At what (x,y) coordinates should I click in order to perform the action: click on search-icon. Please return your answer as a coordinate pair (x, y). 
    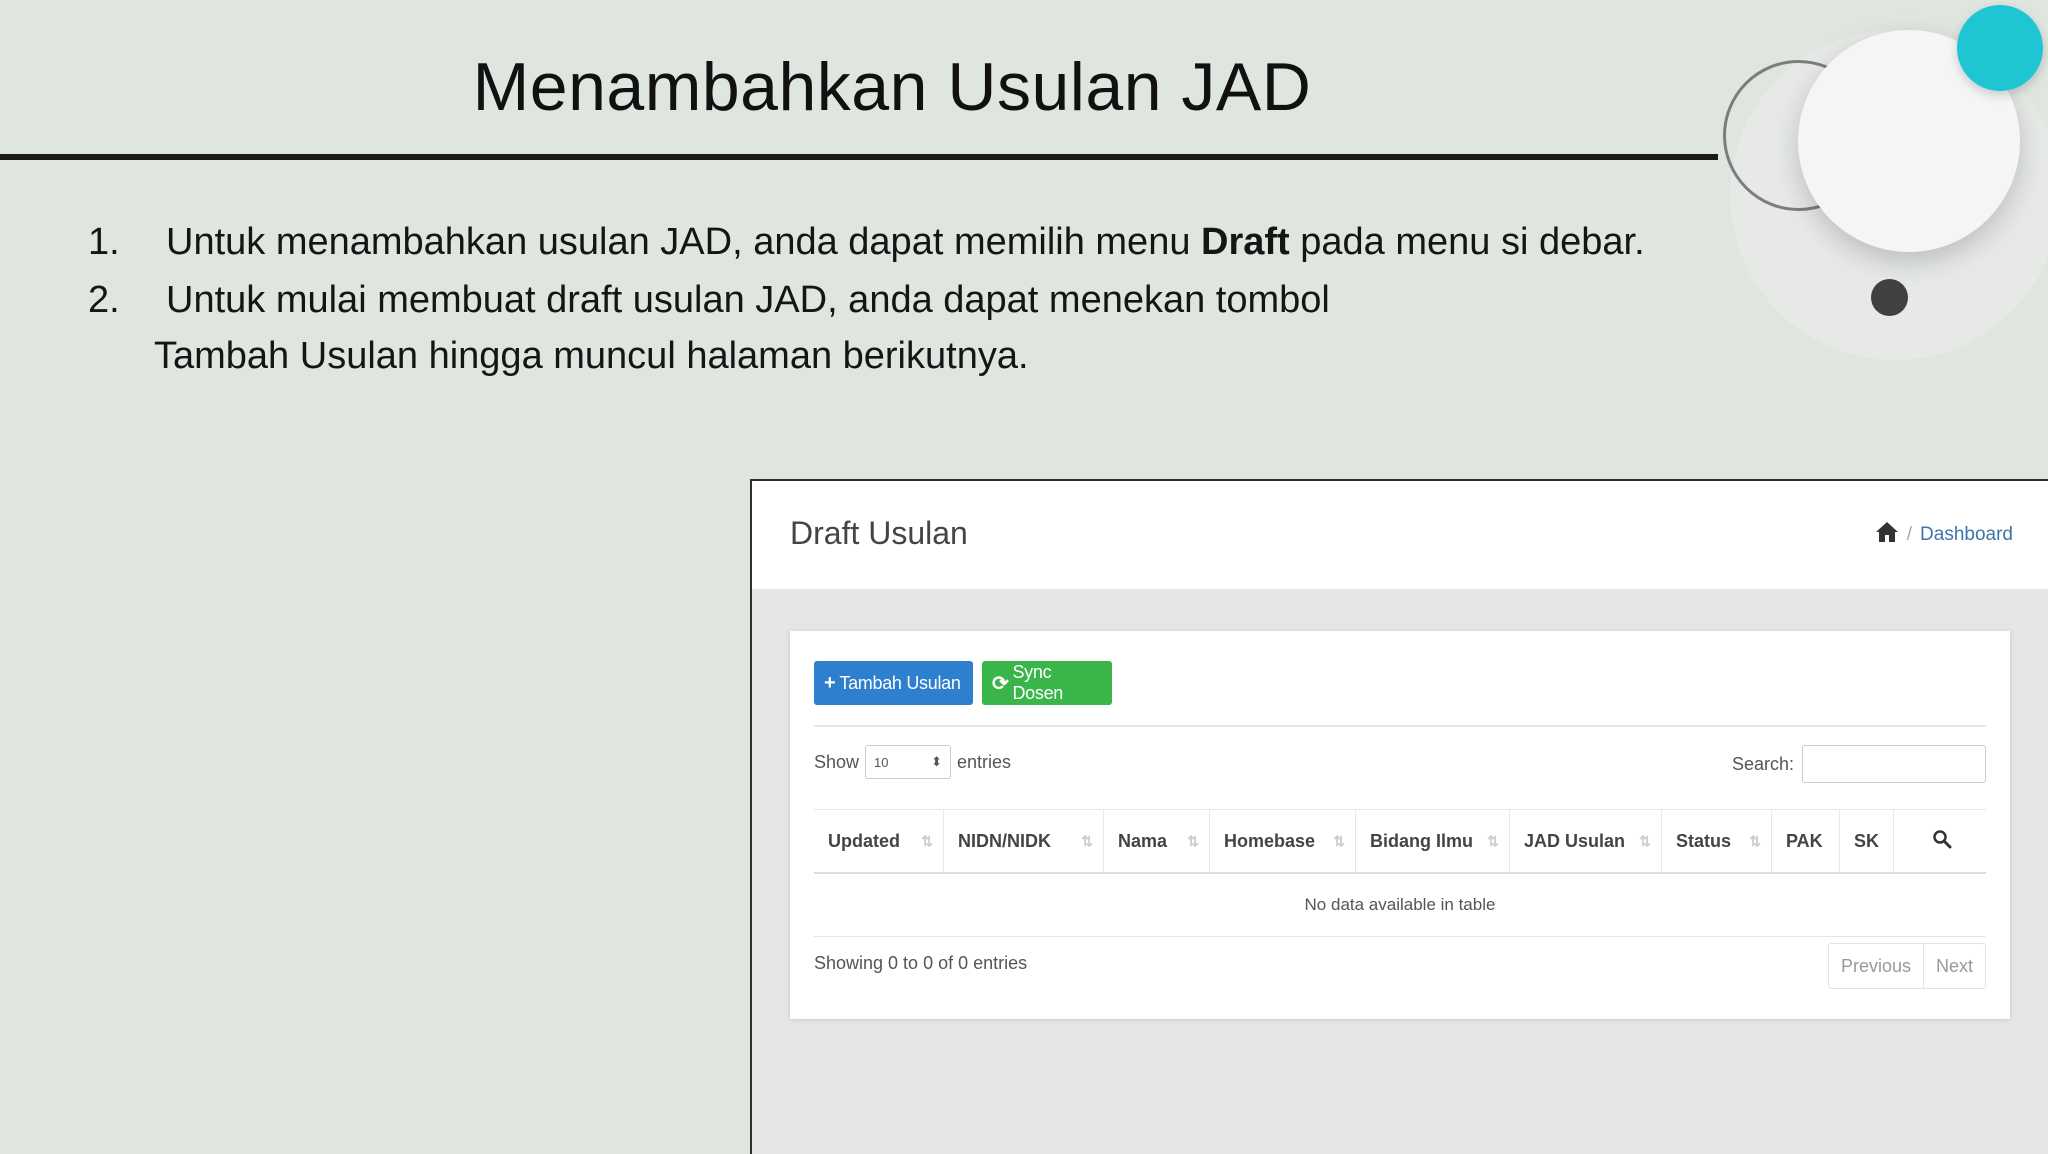
    Looking at the image, I should click on (1942, 841).